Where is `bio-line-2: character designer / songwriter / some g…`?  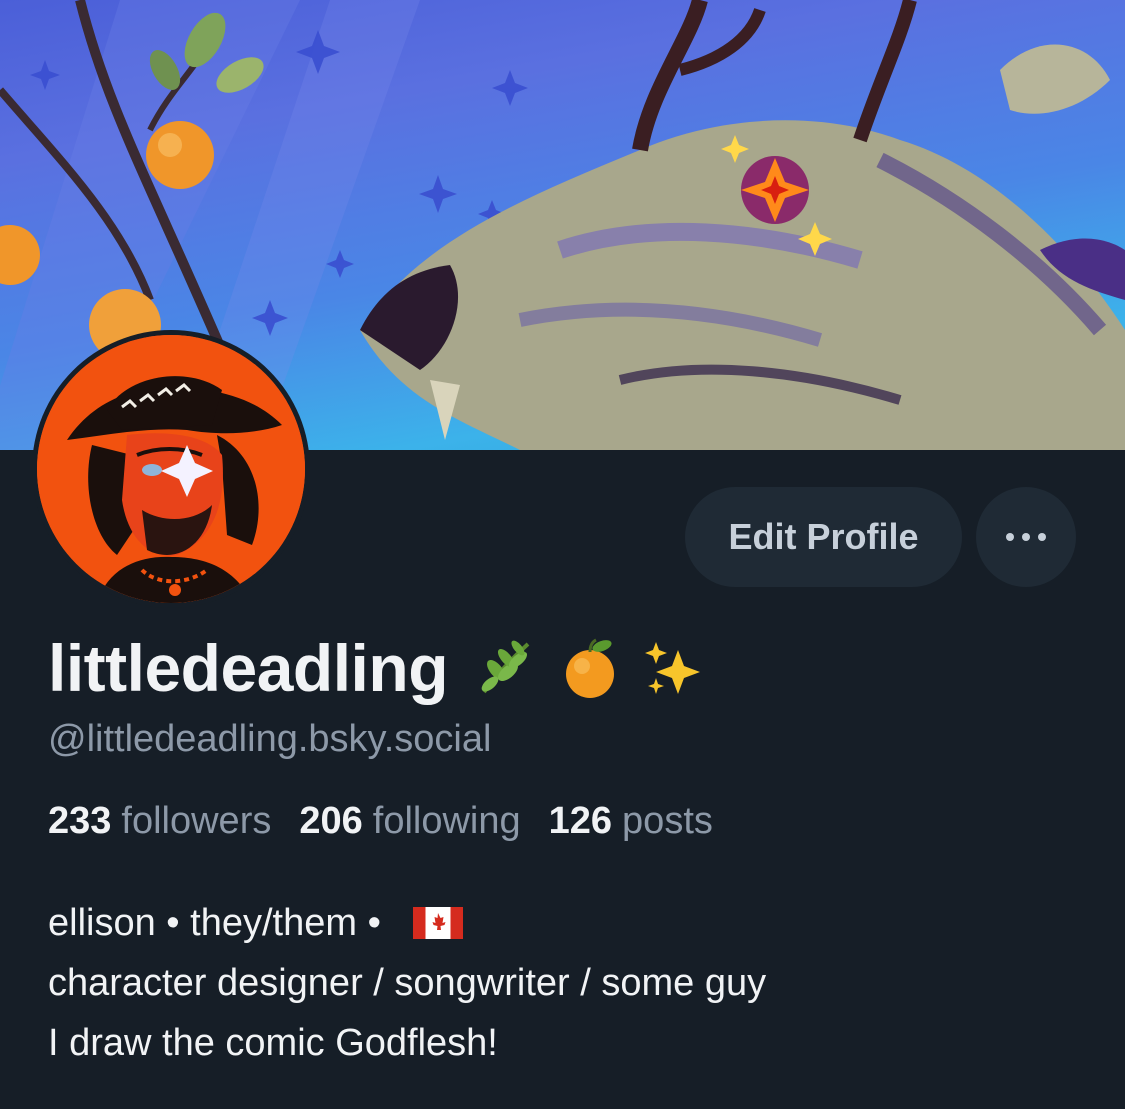 bio-line-2: character designer / songwriter / some g… is located at coordinates (407, 983).